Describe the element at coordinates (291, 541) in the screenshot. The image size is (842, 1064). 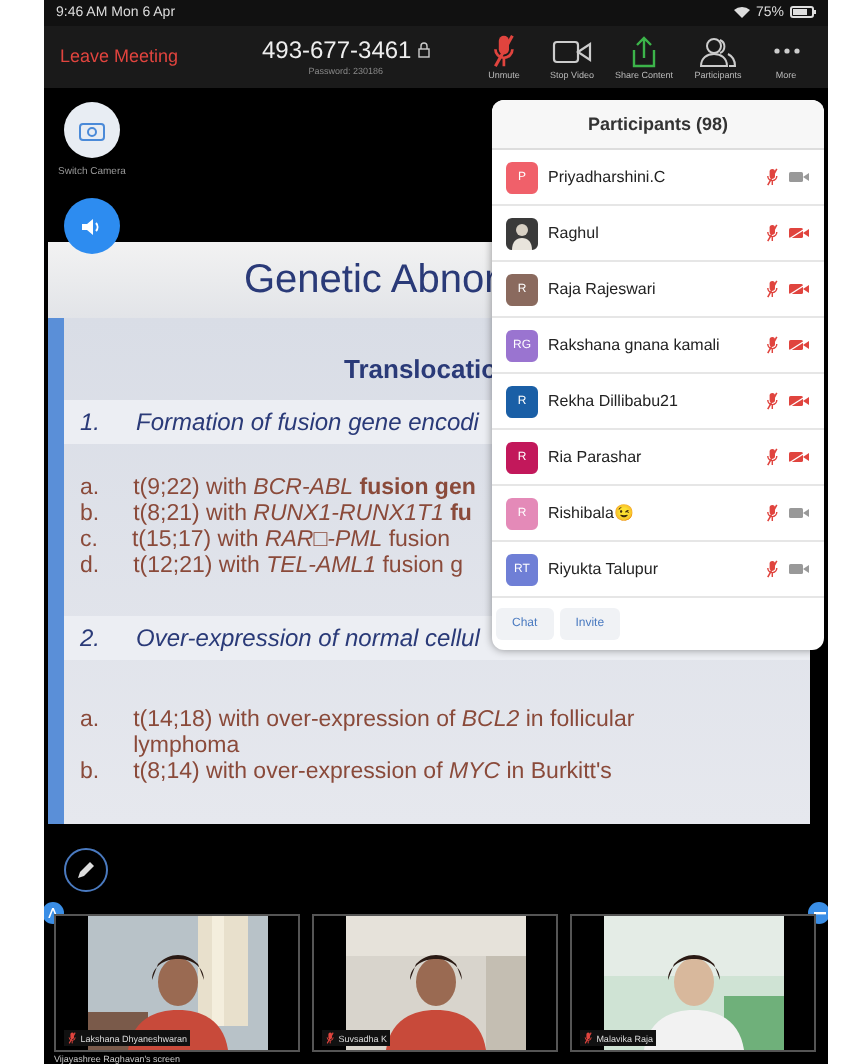
I see `list-text: t(15;17) with RAR□-PML fusion` at that location.